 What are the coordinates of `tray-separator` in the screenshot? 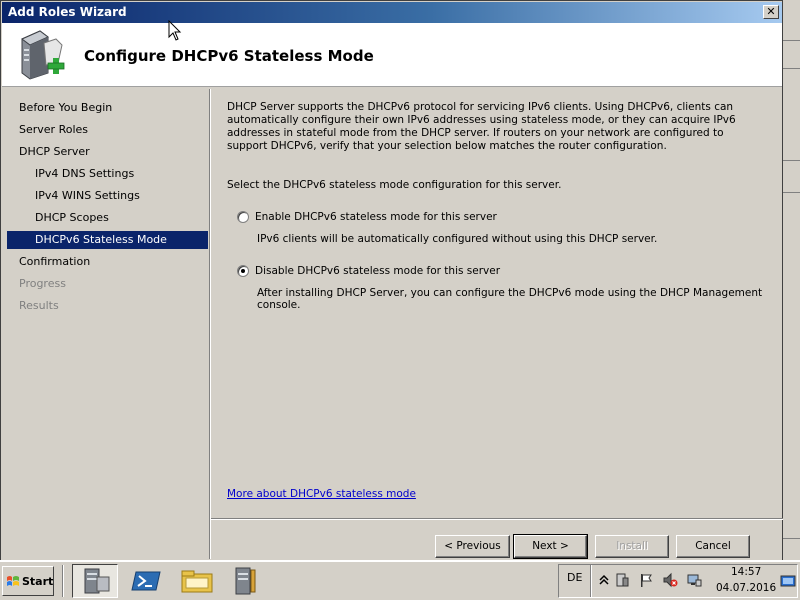 It's located at (591, 581).